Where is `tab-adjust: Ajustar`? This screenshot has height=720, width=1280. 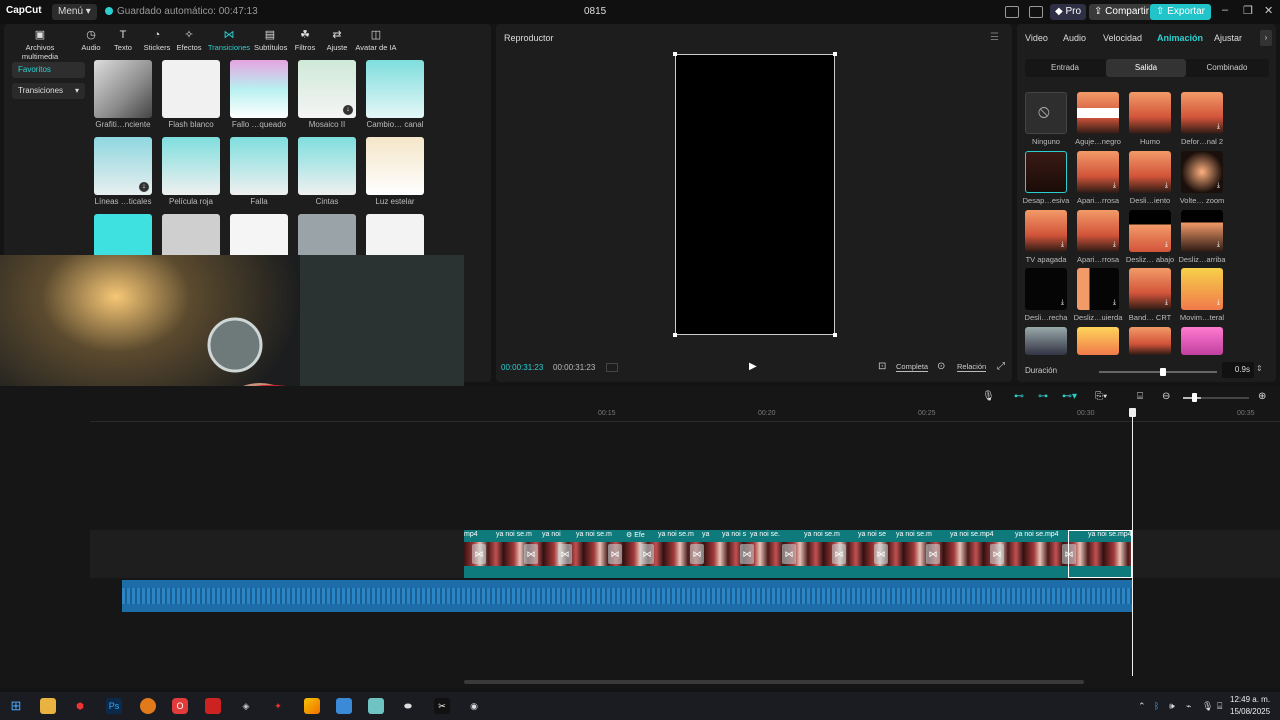
tab-adjust: Ajustar is located at coordinates (1228, 38).